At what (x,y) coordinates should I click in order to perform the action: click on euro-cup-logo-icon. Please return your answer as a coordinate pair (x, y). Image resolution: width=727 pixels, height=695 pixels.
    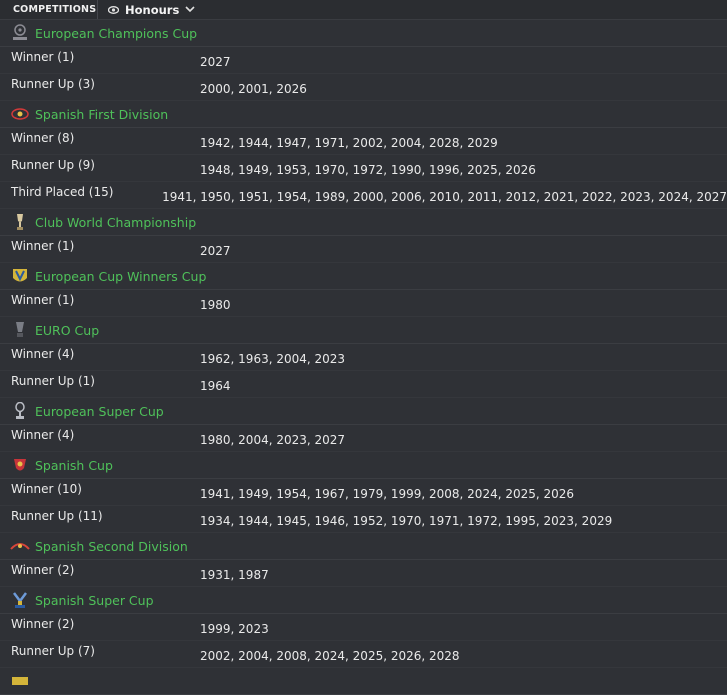
    Looking at the image, I should click on (20, 330).